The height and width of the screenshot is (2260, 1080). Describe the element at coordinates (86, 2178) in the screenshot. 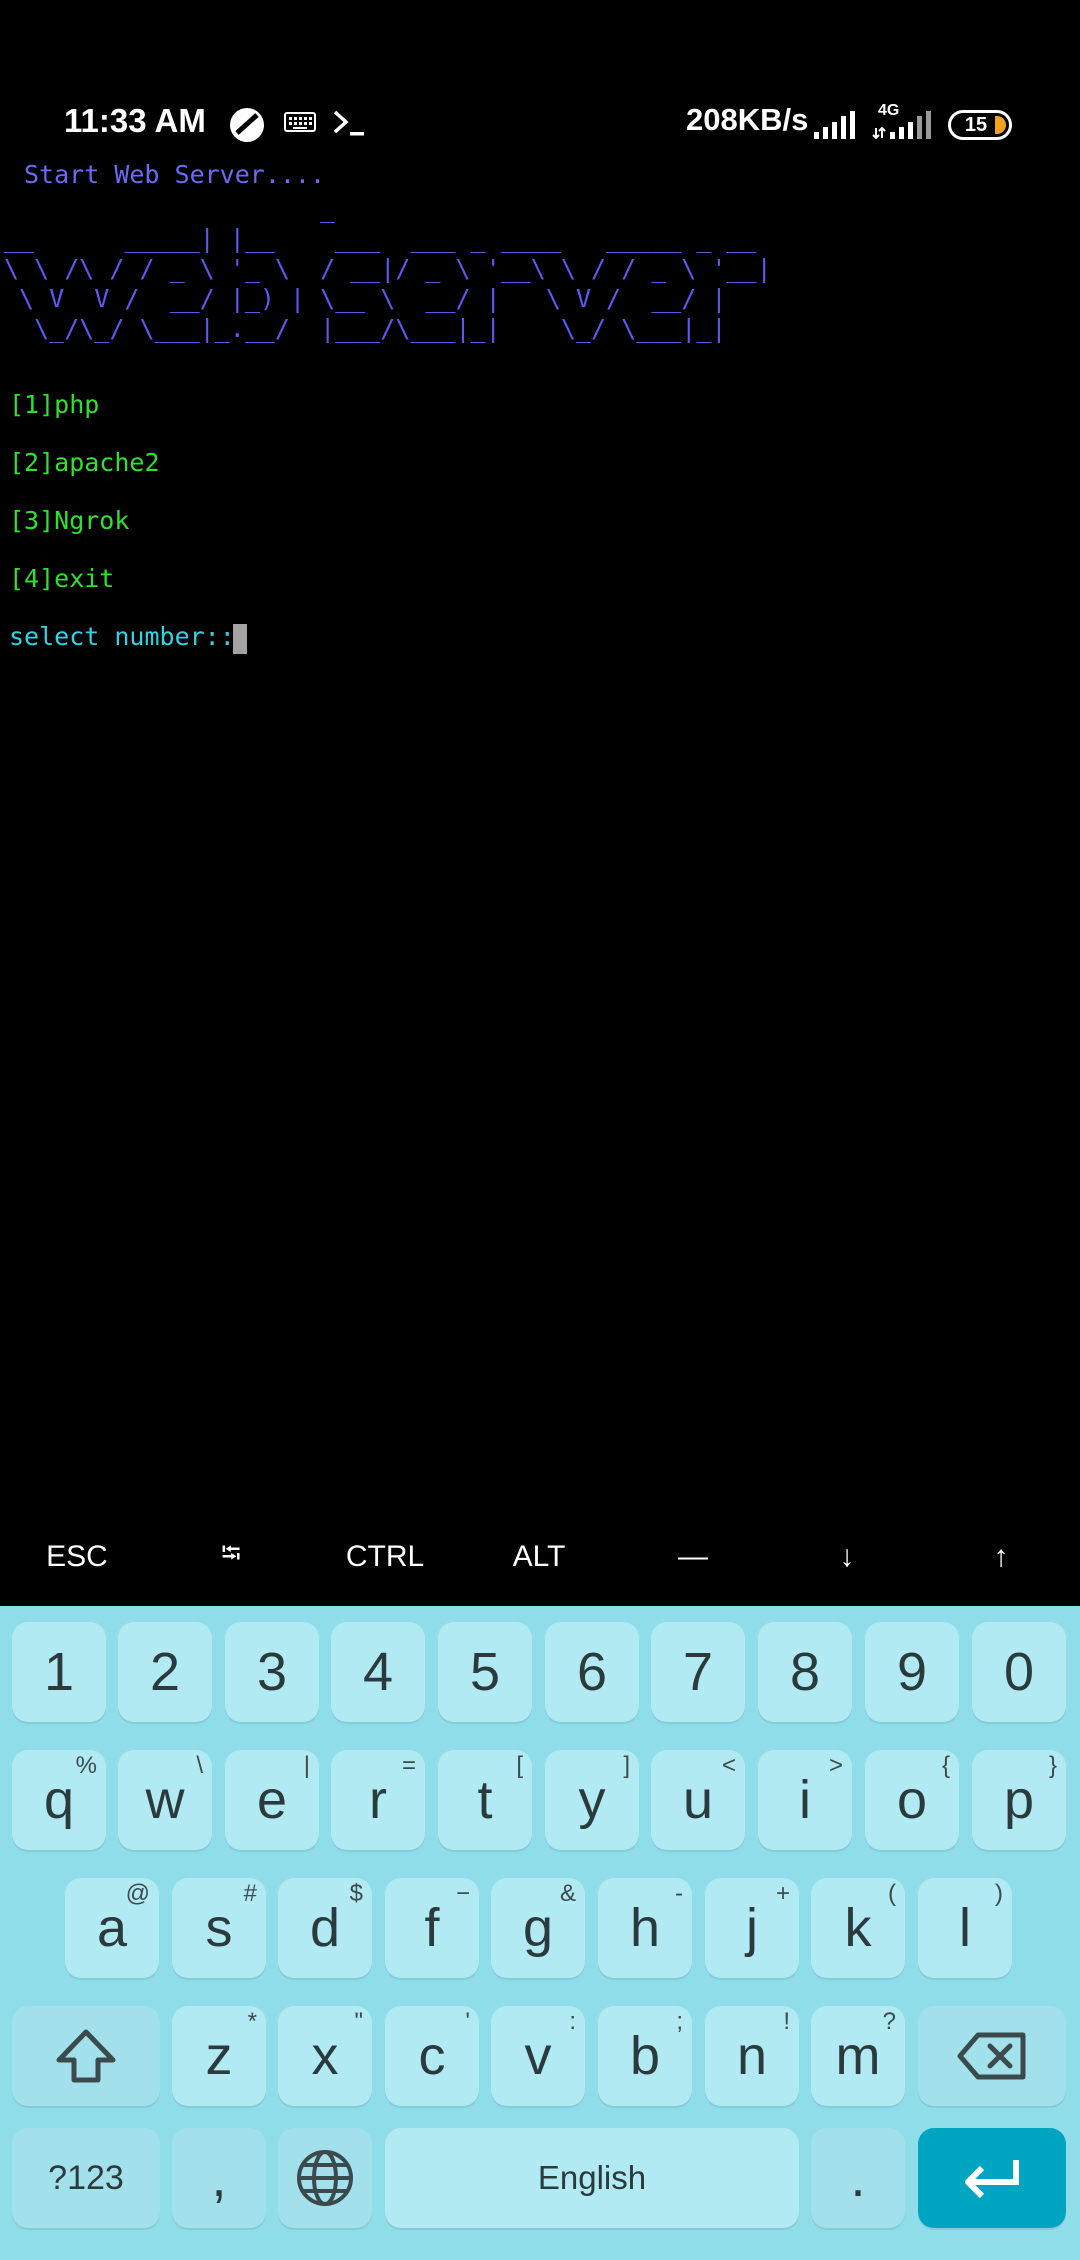

I see `symbols-key: ?123` at that location.